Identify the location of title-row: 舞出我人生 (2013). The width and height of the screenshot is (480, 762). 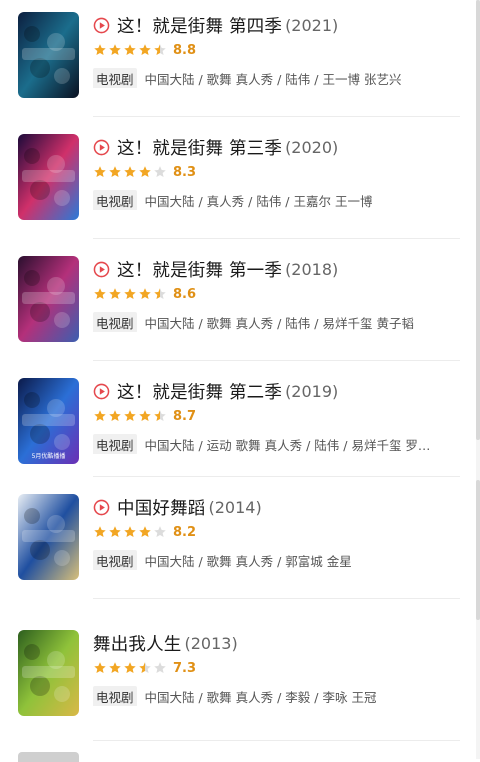
(276, 643).